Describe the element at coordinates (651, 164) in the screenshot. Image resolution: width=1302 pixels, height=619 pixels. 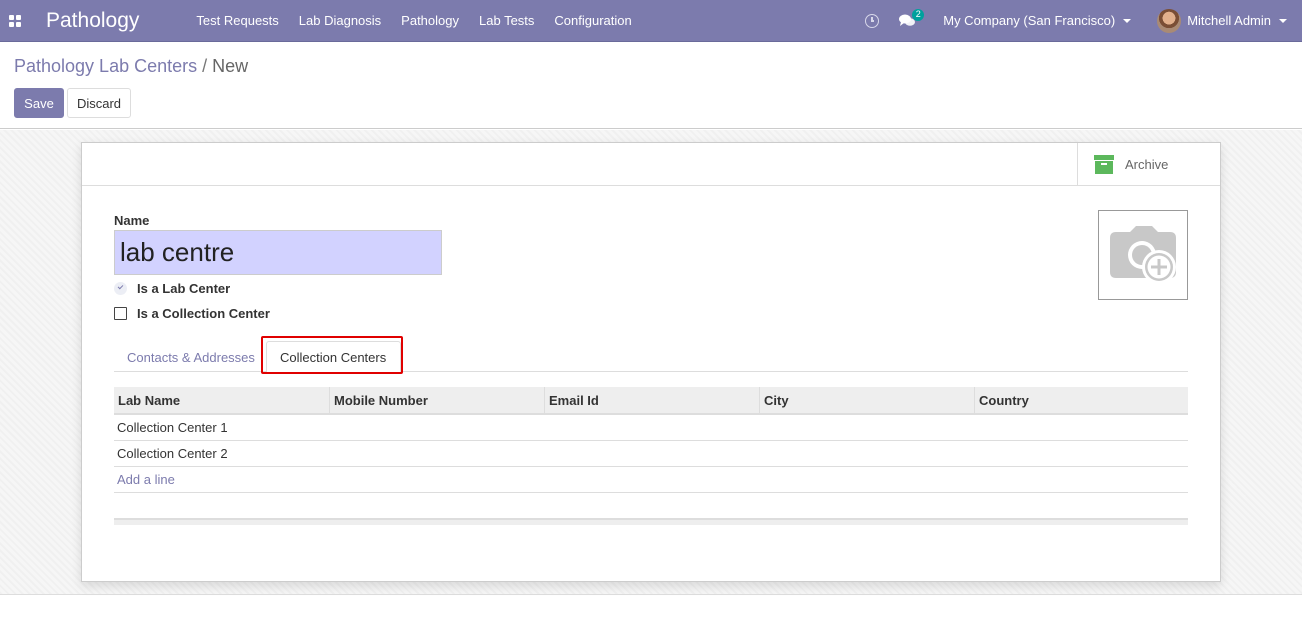
I see `button-box: Archive` at that location.